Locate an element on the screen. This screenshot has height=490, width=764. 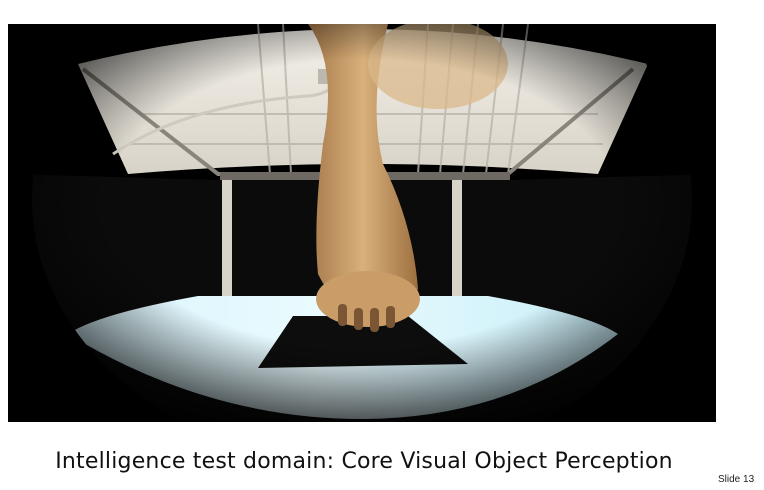
slide-number: Slide 13 is located at coordinates (736, 479).